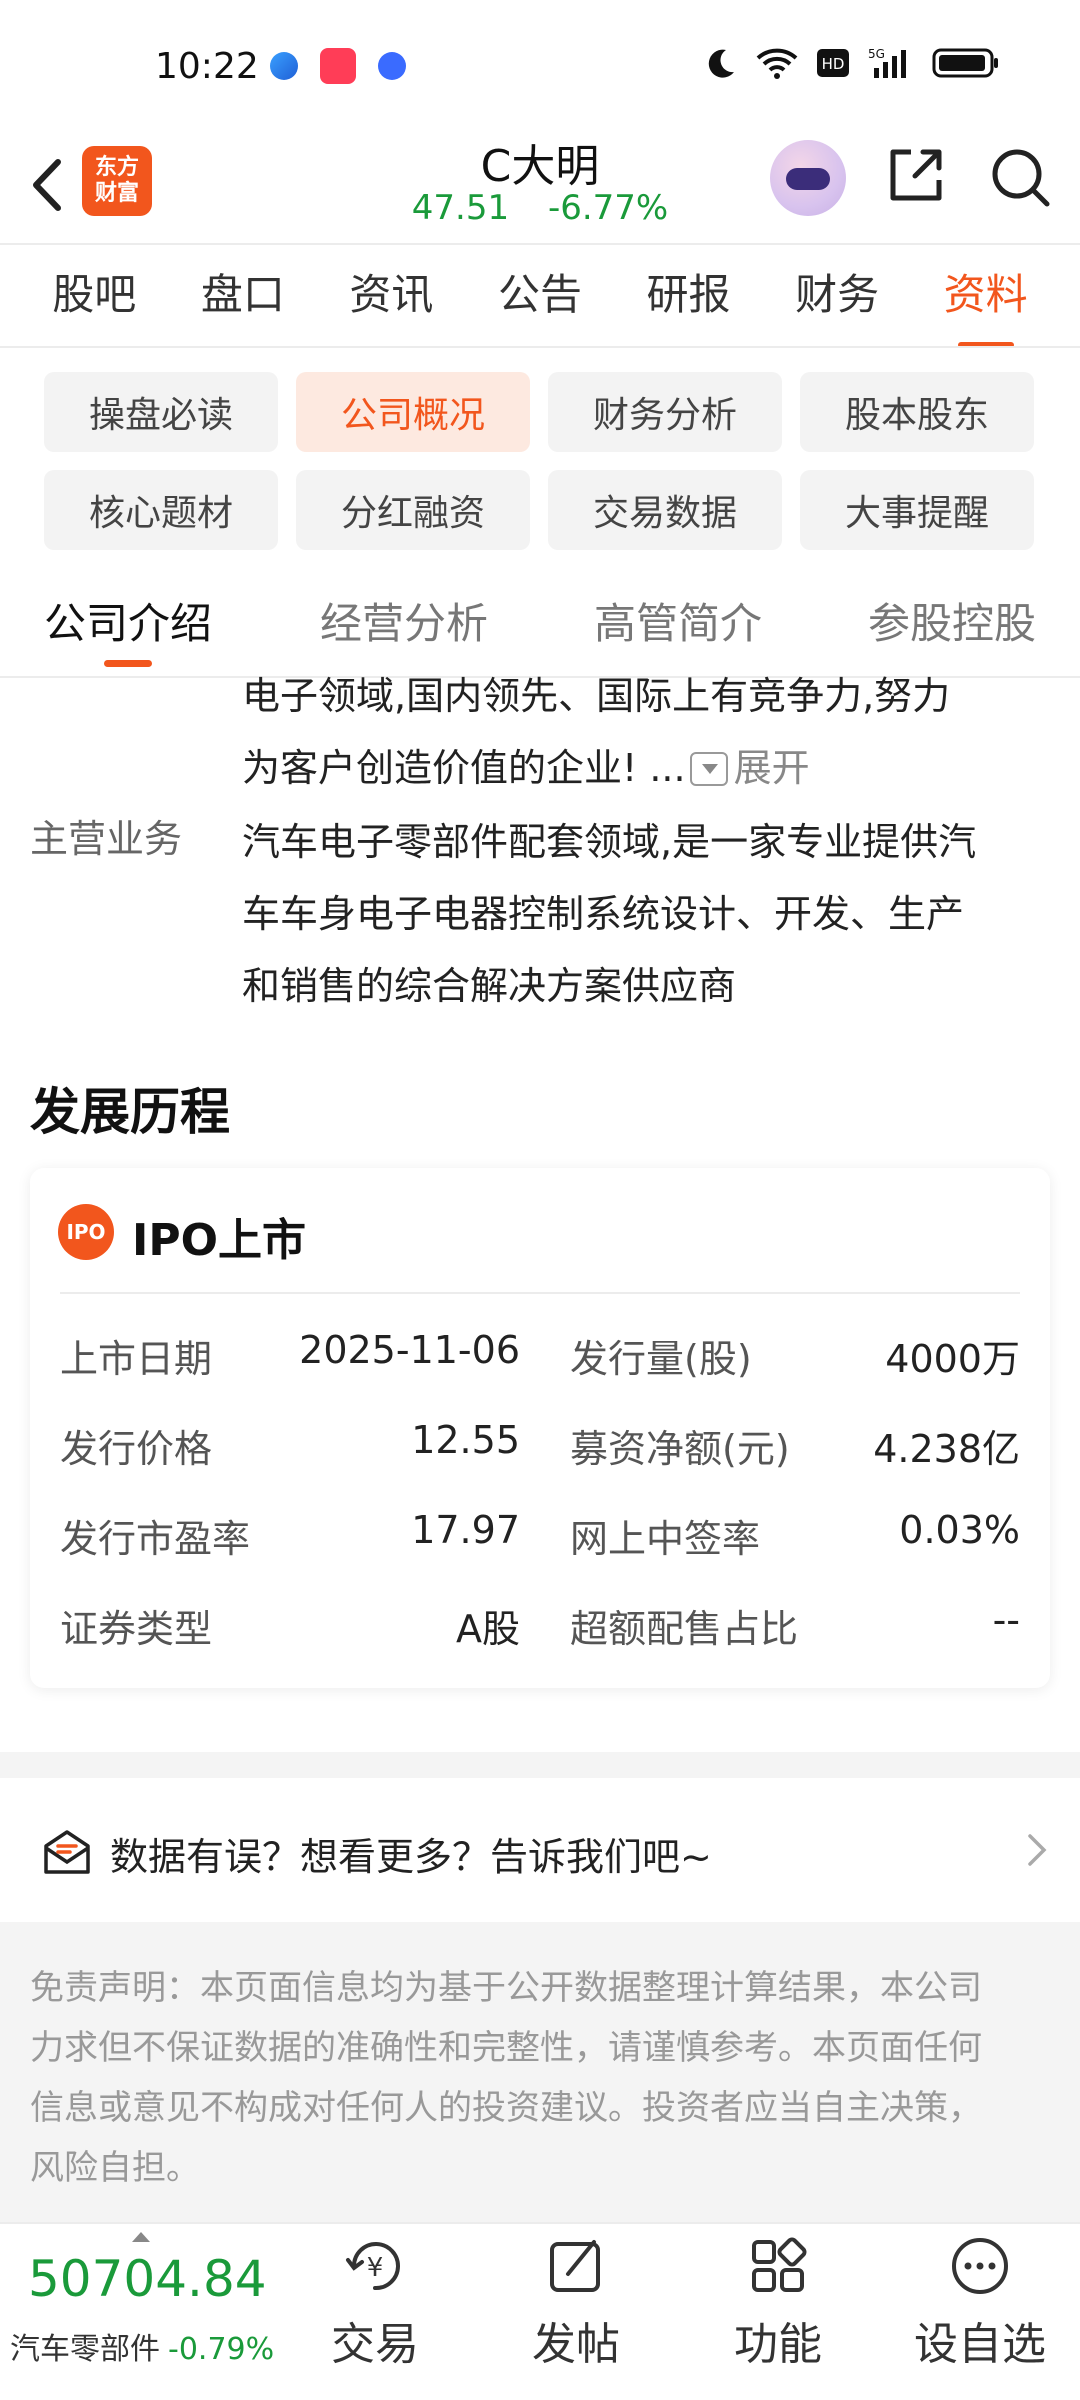  What do you see at coordinates (917, 510) in the screenshot?
I see `chip-events: 大事提醒` at bounding box center [917, 510].